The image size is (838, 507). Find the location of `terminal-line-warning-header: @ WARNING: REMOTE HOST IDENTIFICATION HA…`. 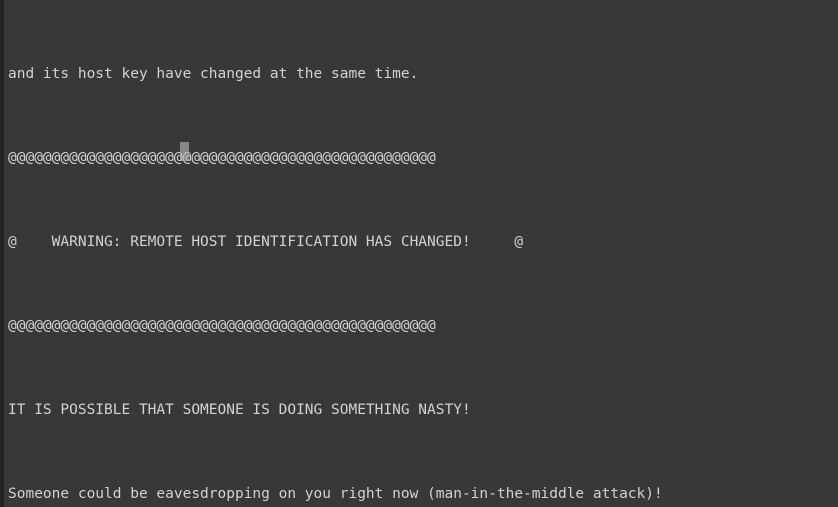

terminal-line-warning-header: @ WARNING: REMOTE HOST IDENTIFICATION HA… is located at coordinates (266, 242).